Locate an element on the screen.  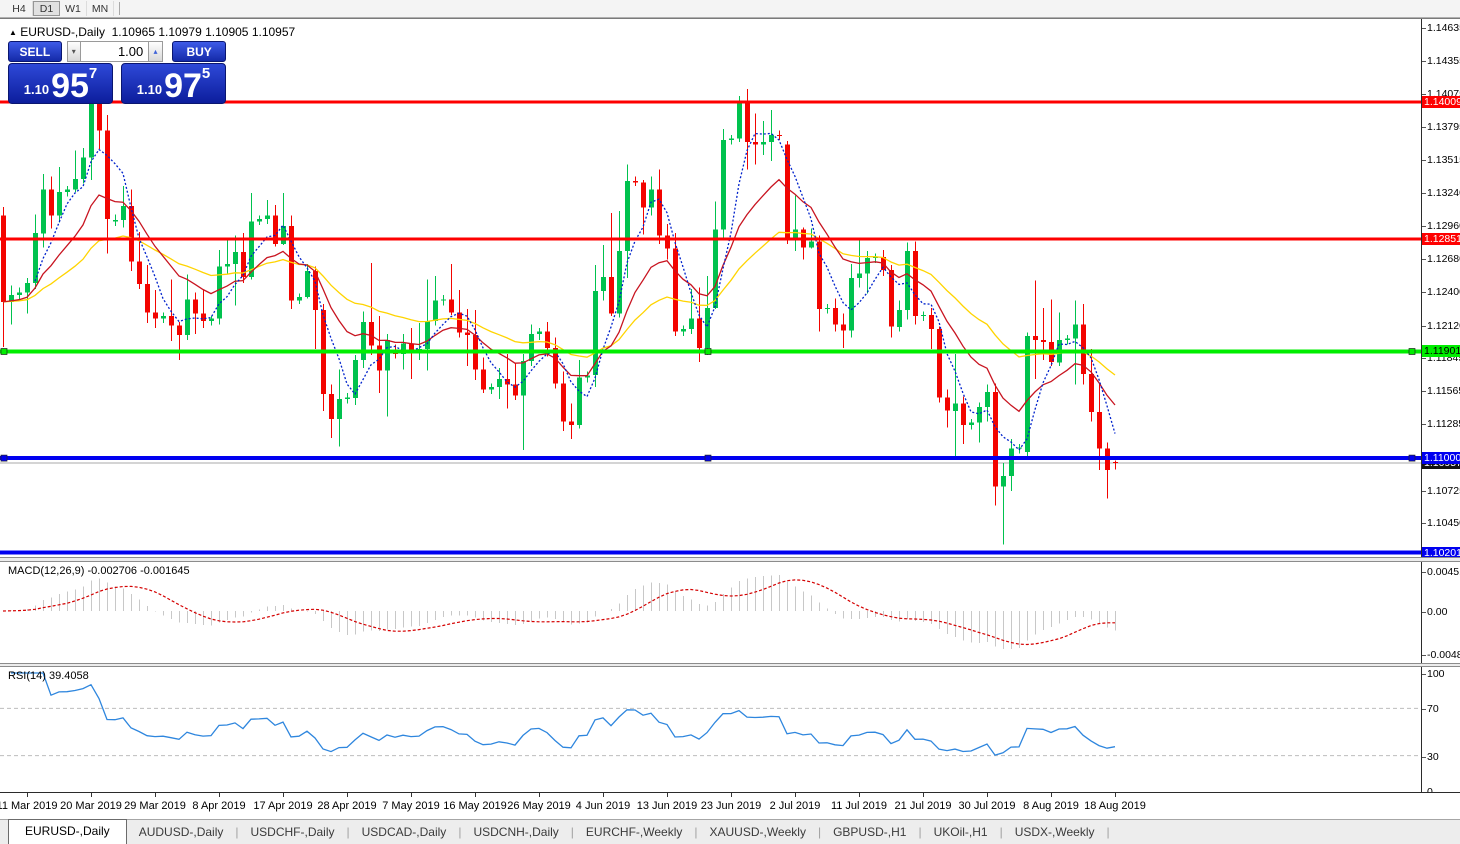
price-tick-label: 1.12960 is located at coordinates (1443, 226).